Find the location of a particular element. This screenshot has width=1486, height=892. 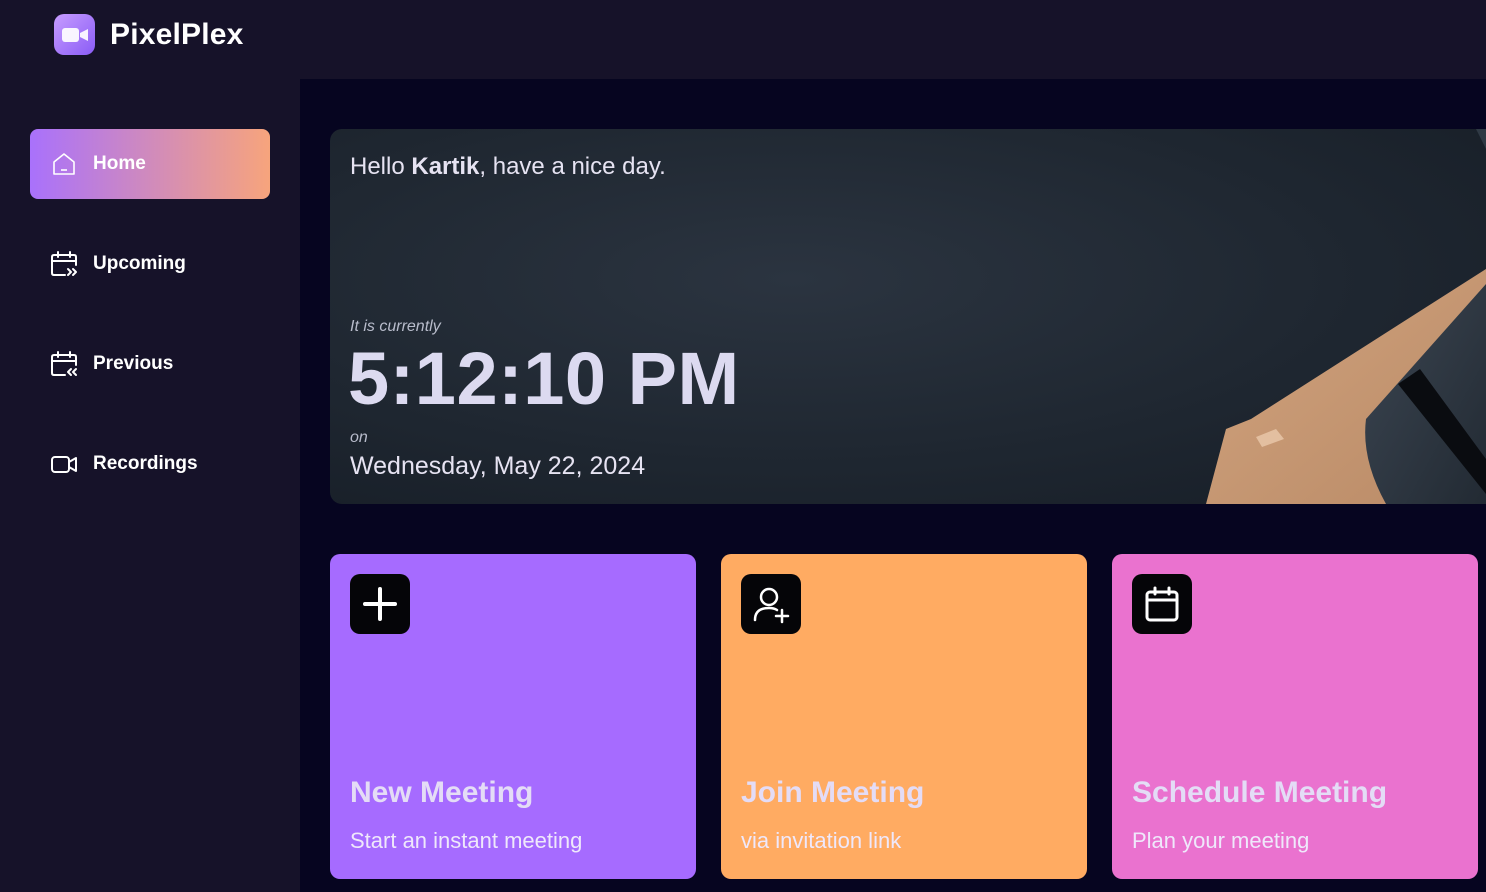

sidebar-item-label: Home is located at coordinates (119, 163).